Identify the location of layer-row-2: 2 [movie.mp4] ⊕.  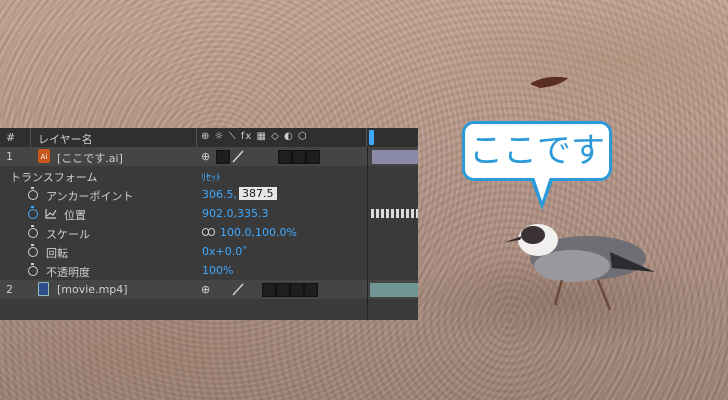
(209, 289).